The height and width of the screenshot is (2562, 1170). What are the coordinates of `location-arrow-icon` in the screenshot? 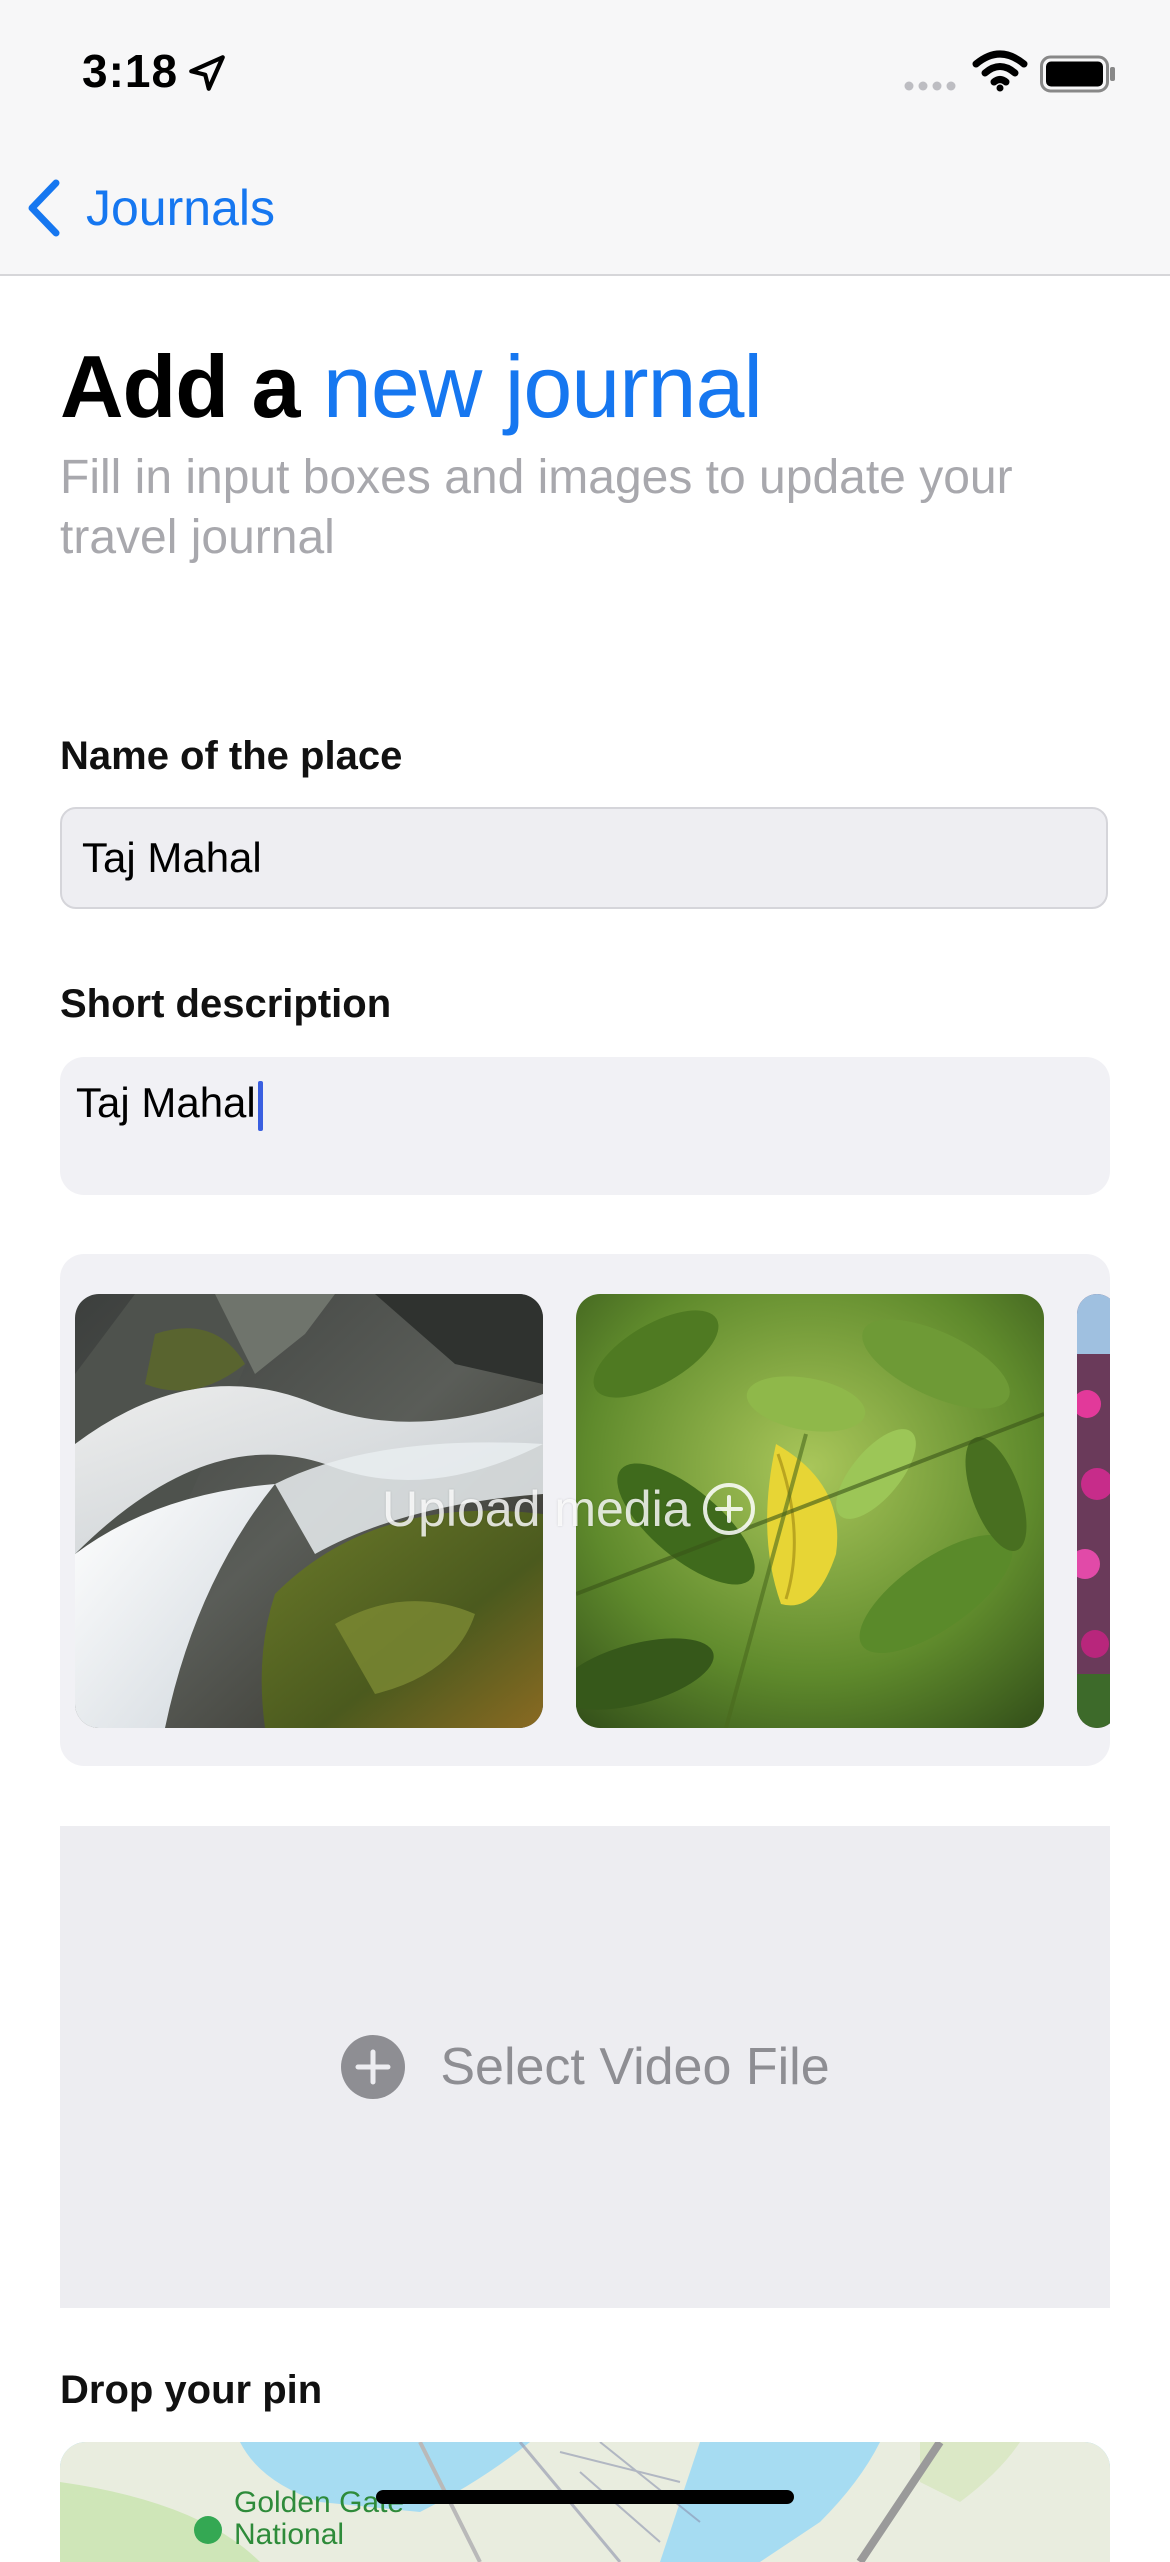 It's located at (207, 73).